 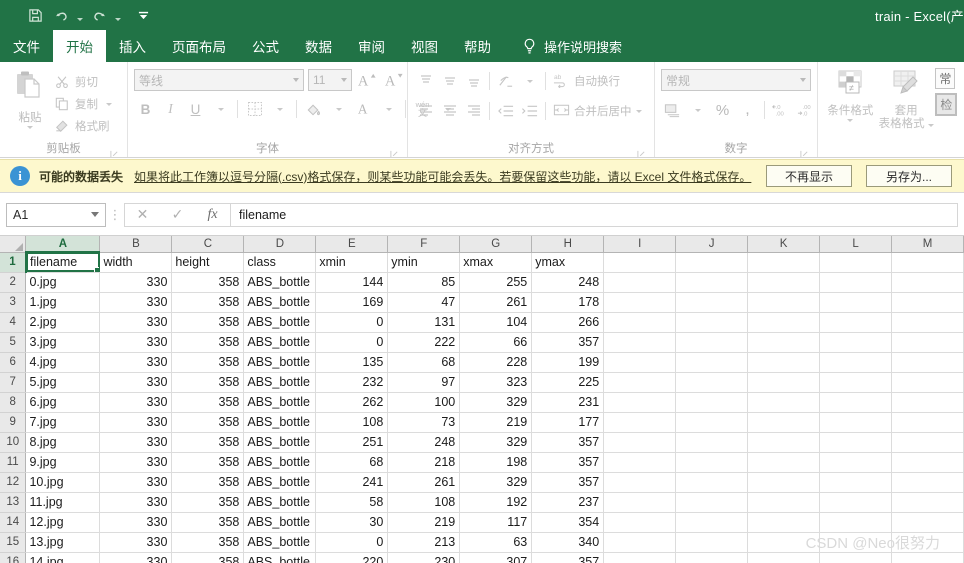 I want to click on cell-F4: 131, so click(x=424, y=322).